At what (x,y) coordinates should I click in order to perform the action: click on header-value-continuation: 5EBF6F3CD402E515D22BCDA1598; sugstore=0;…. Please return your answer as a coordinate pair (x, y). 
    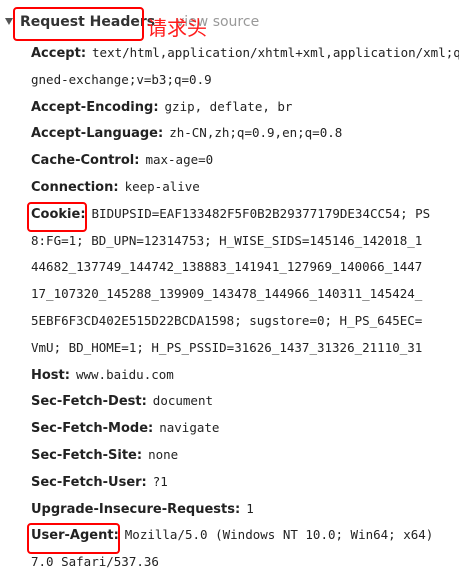
    Looking at the image, I should click on (227, 320).